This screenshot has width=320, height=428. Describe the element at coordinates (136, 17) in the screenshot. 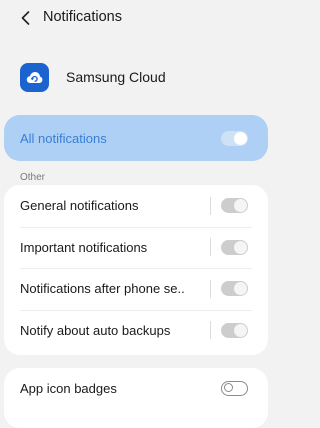

I see `top-bar: Notifications` at that location.